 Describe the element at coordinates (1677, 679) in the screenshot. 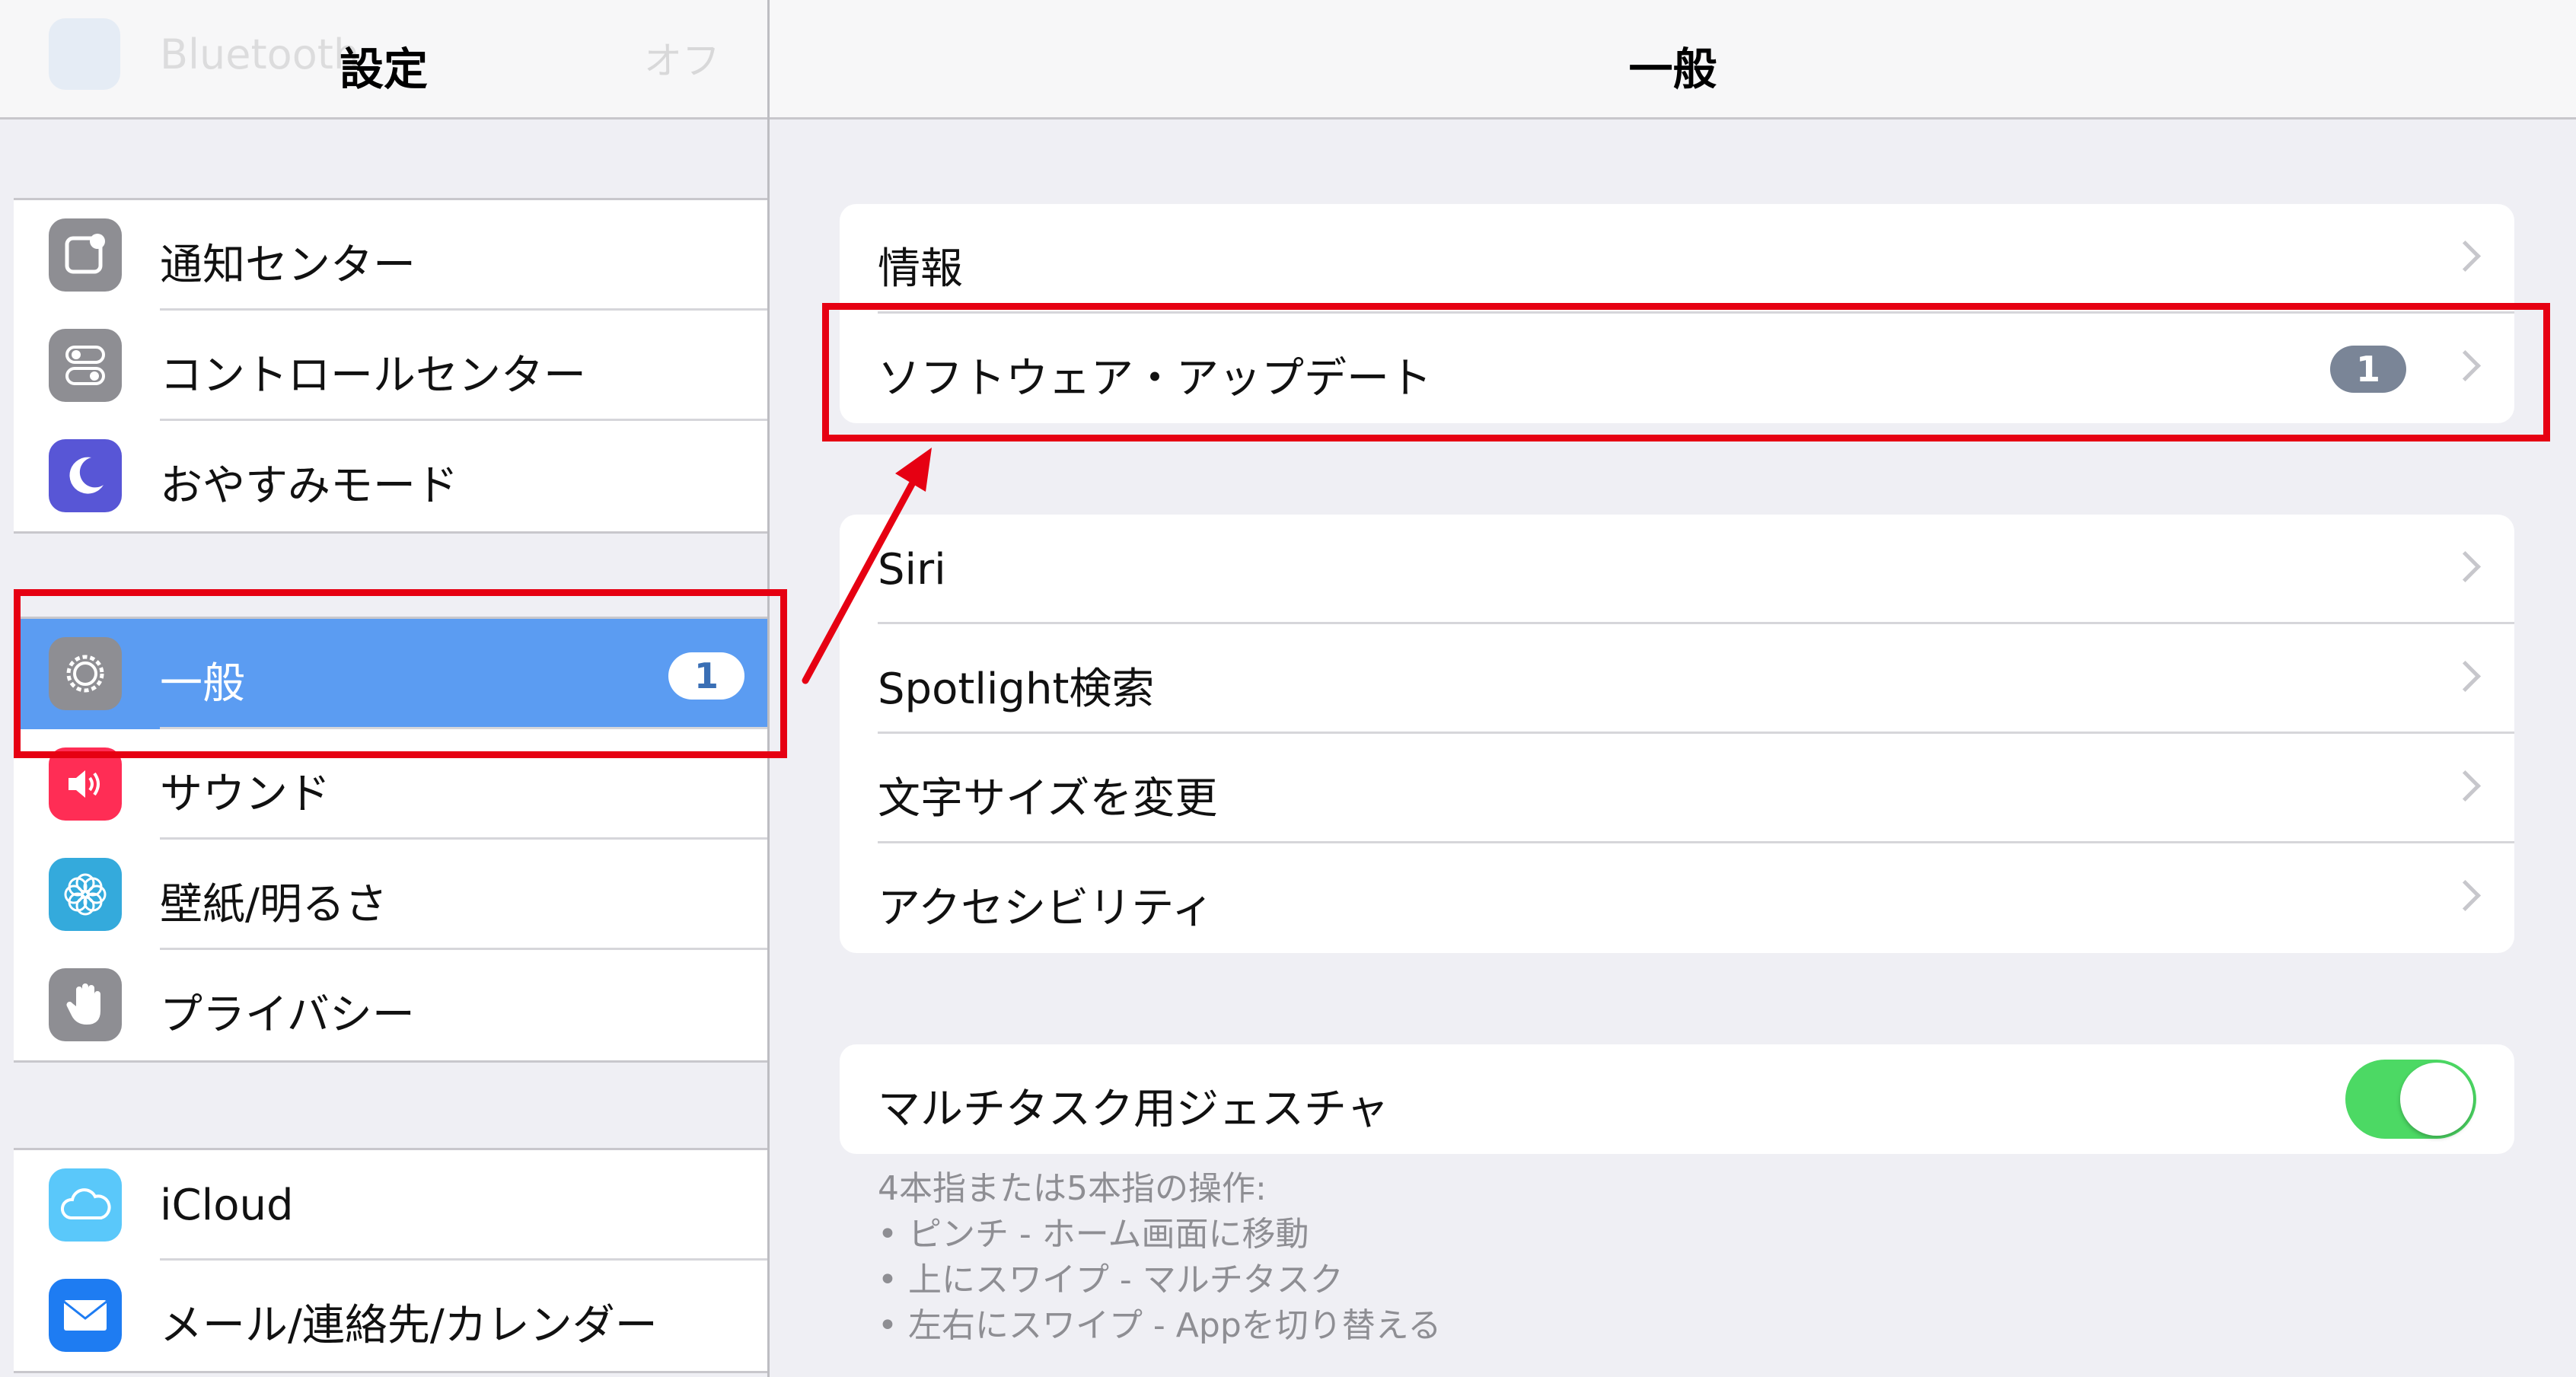

I see `row-spotlight-search: Spotlight検索` at that location.